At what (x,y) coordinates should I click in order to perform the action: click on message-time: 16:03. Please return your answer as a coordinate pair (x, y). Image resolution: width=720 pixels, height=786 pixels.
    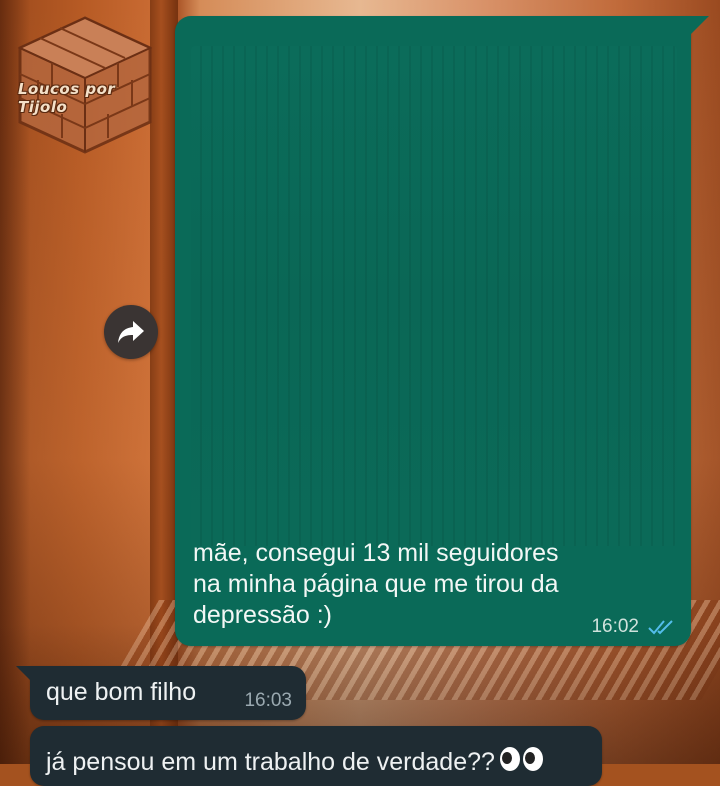
    Looking at the image, I should click on (268, 700).